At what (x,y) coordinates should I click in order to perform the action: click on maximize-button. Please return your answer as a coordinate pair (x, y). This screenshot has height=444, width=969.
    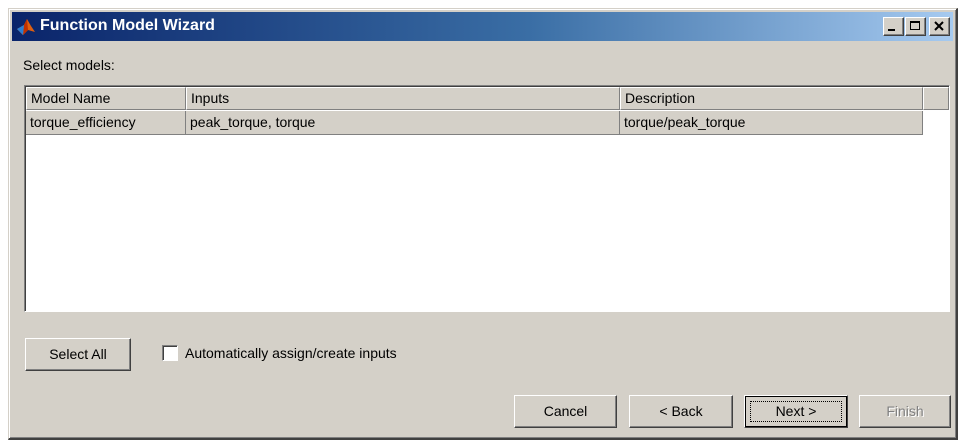
    Looking at the image, I should click on (915, 26).